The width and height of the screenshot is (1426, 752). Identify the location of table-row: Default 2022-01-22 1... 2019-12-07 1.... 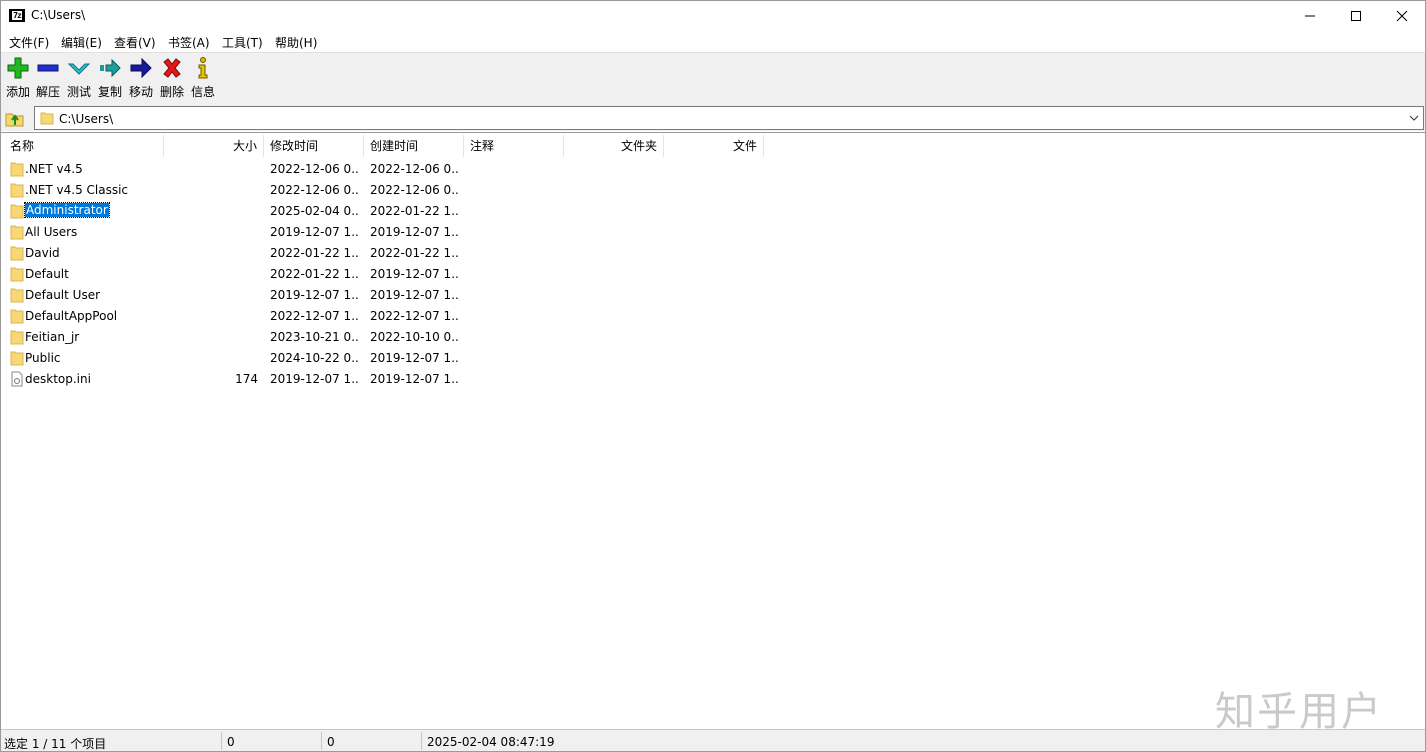
(391, 274).